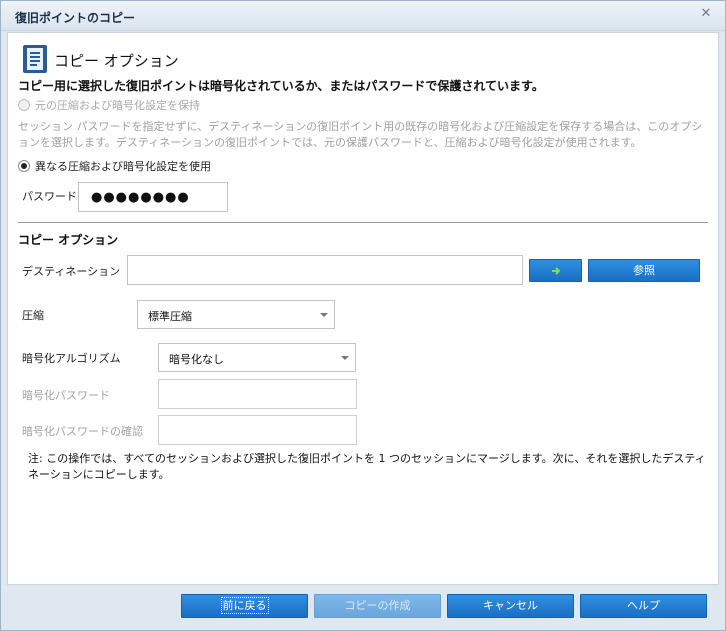 The height and width of the screenshot is (631, 726). I want to click on keep-settings-option: 元の圧縮および暗号化設定を保持, so click(109, 105).